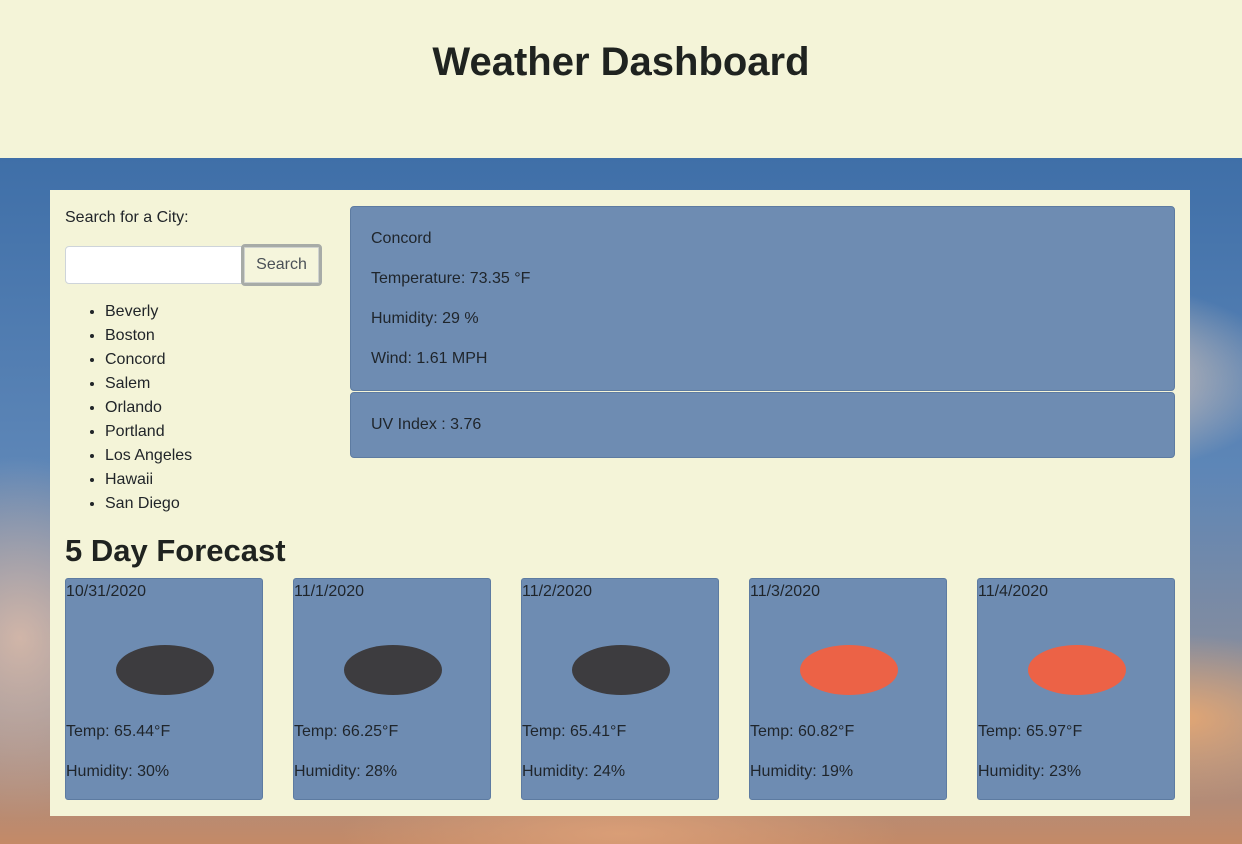 This screenshot has height=844, width=1242. I want to click on city-search-input, so click(154, 265).